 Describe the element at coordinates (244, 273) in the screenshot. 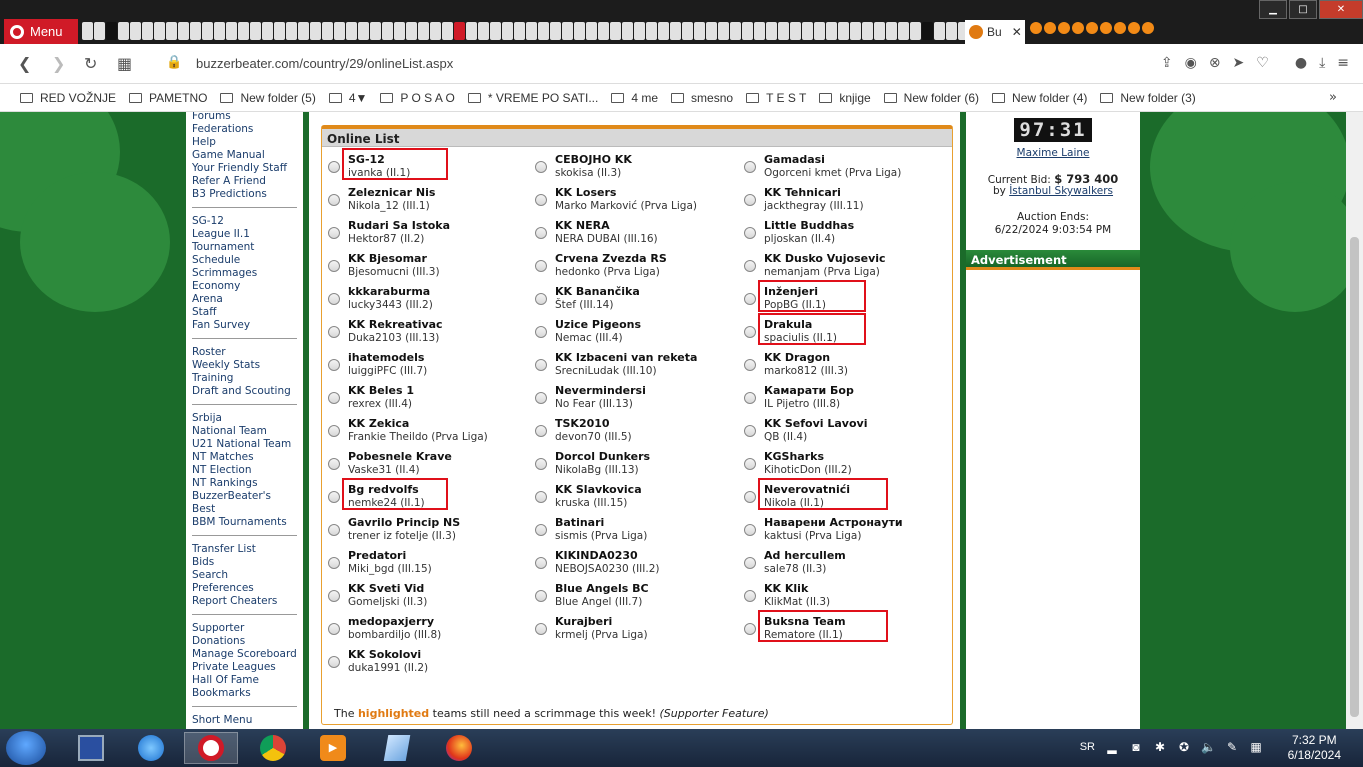

I see `sidebar-link: Scrimmages` at that location.